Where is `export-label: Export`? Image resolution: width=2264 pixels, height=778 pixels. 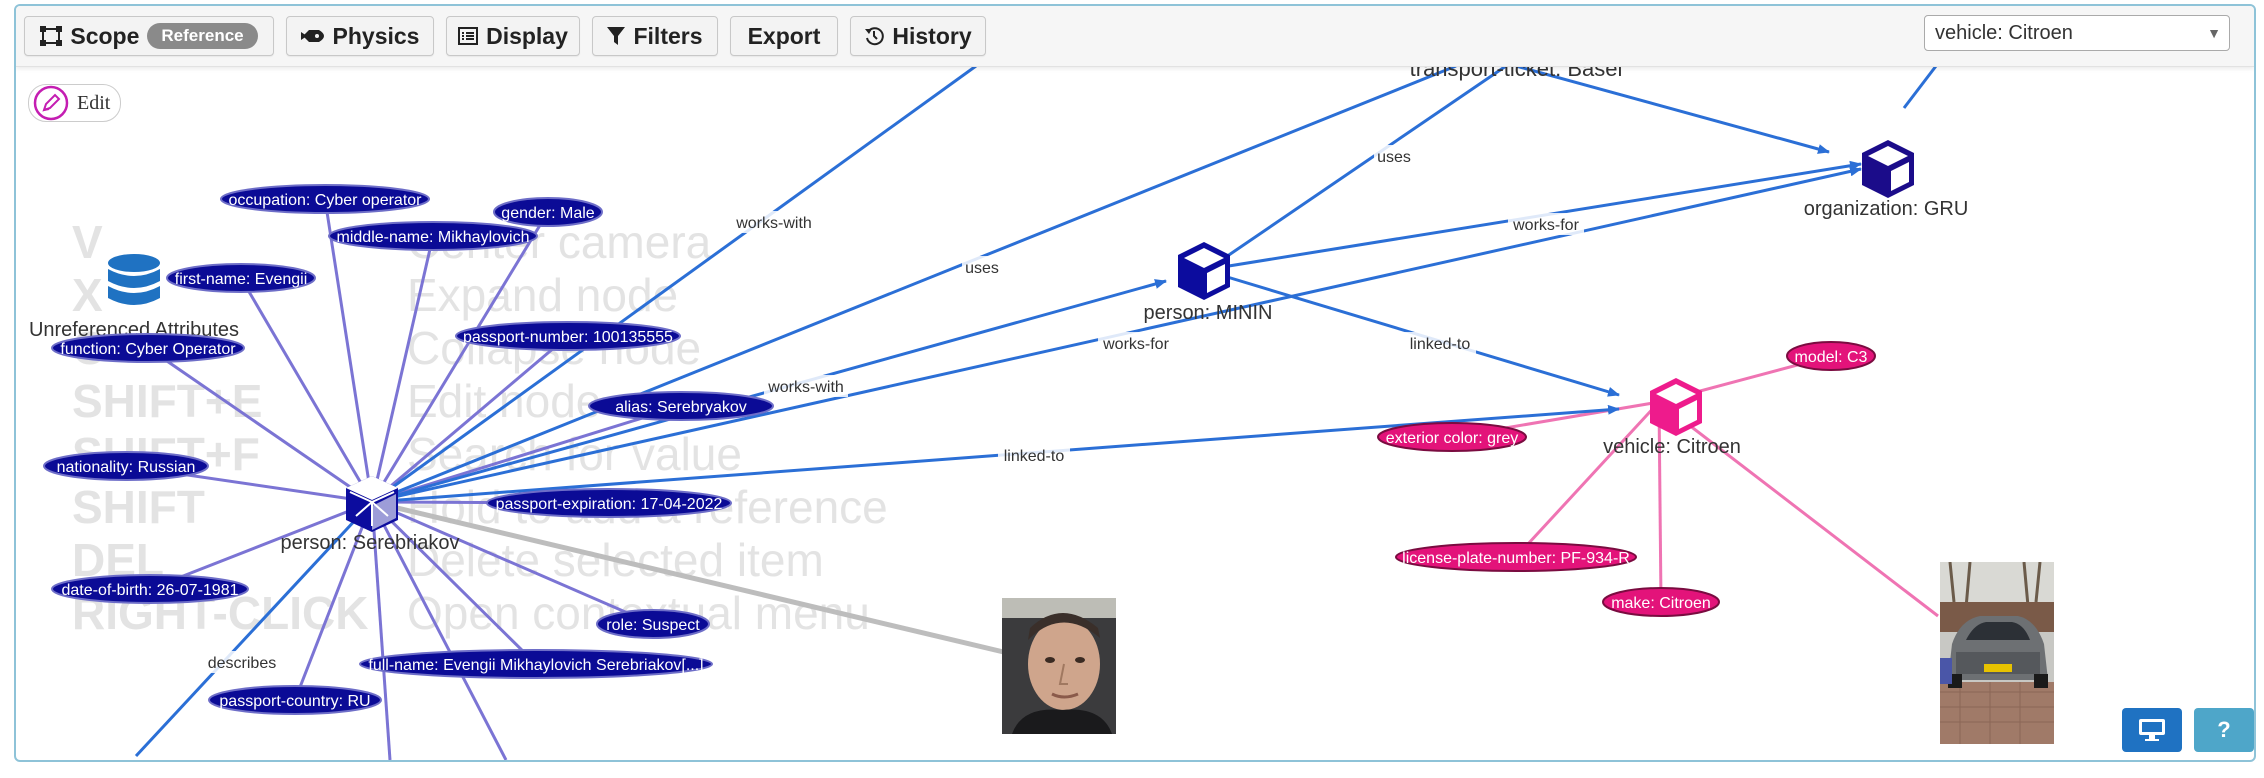
export-label: Export is located at coordinates (784, 35).